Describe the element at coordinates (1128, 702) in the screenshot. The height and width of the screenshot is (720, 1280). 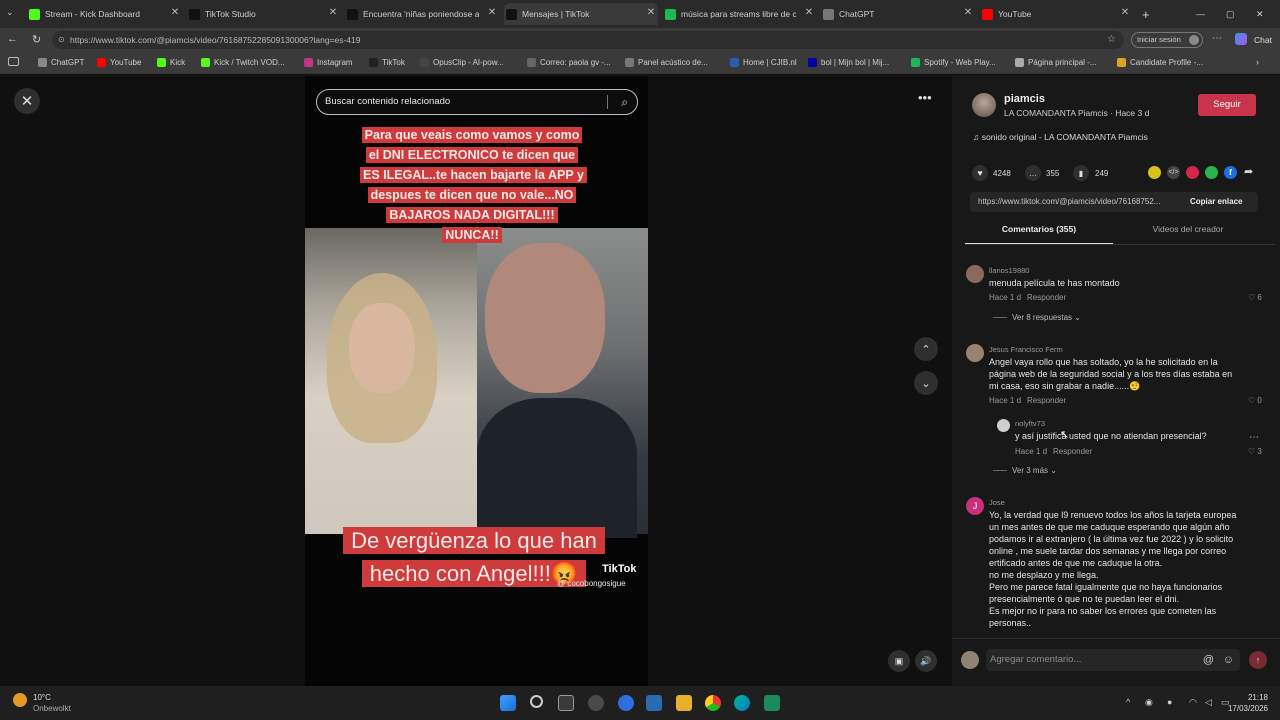
I see `tray-chevron-icon: ^` at that location.